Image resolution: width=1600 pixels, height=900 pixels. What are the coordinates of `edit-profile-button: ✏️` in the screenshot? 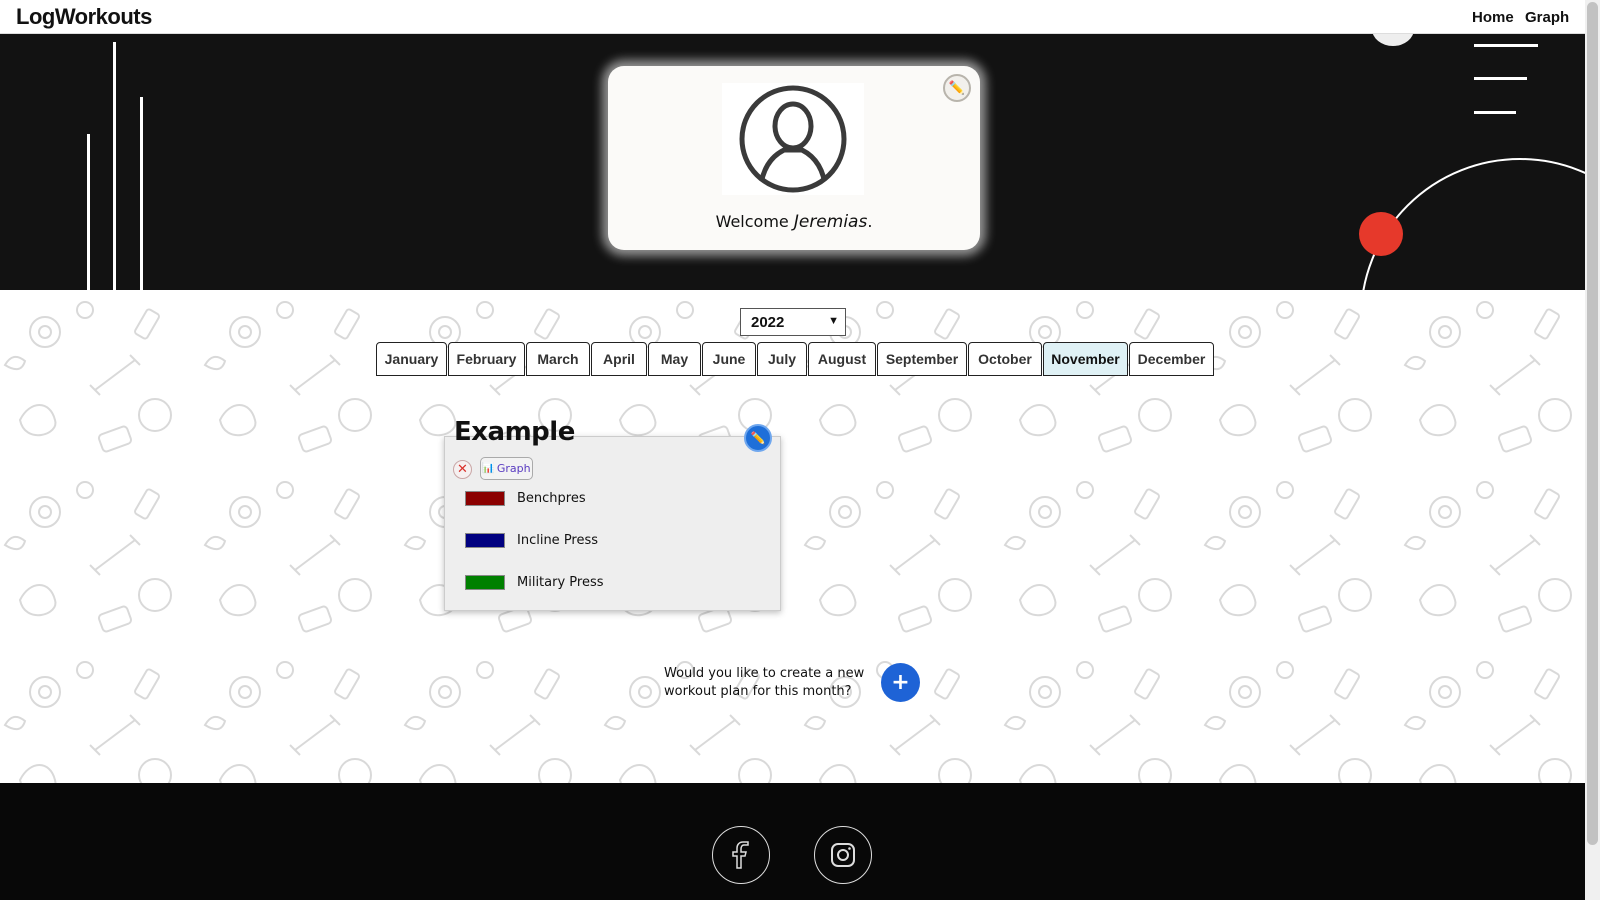 It's located at (957, 88).